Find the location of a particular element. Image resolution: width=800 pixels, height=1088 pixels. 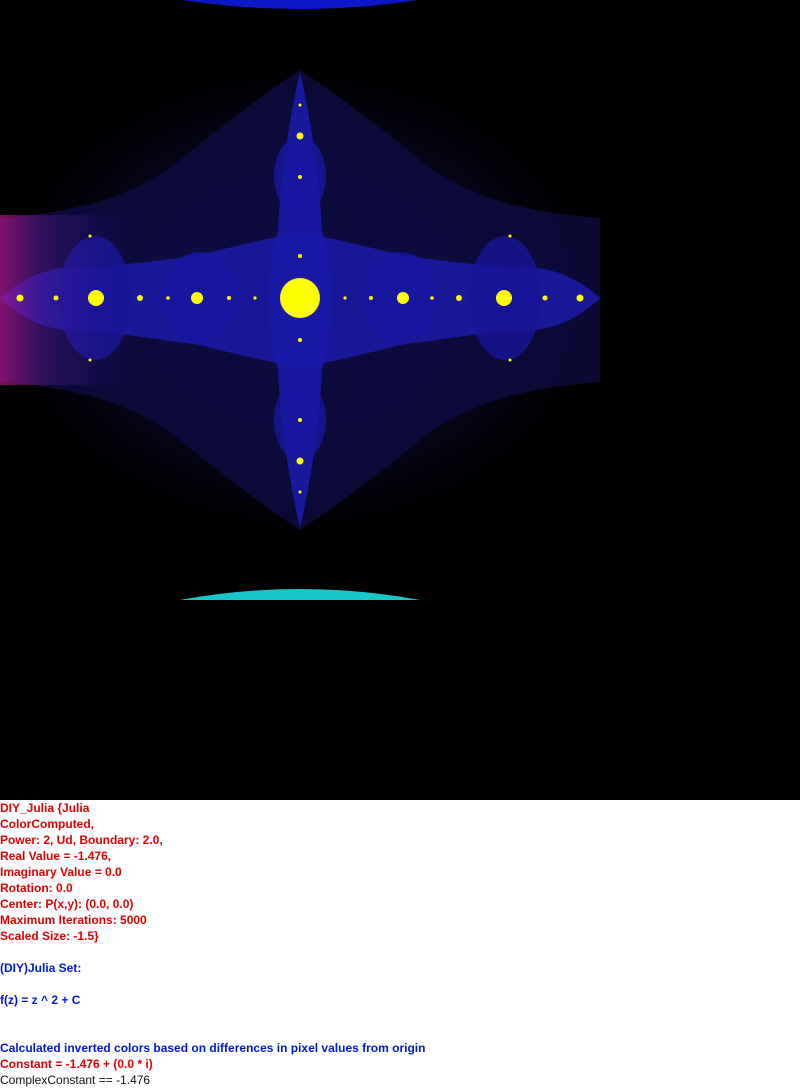

param-line: Maximum Iterations: 5000 is located at coordinates (73, 920).